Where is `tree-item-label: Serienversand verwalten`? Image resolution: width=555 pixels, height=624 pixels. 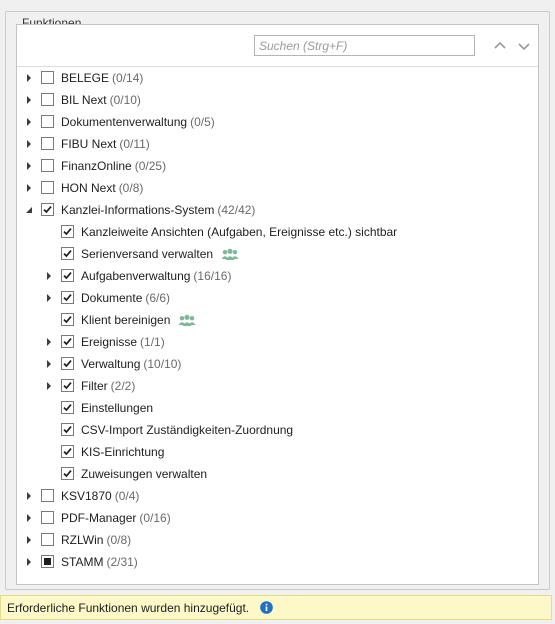 tree-item-label: Serienversand verwalten is located at coordinates (160, 255).